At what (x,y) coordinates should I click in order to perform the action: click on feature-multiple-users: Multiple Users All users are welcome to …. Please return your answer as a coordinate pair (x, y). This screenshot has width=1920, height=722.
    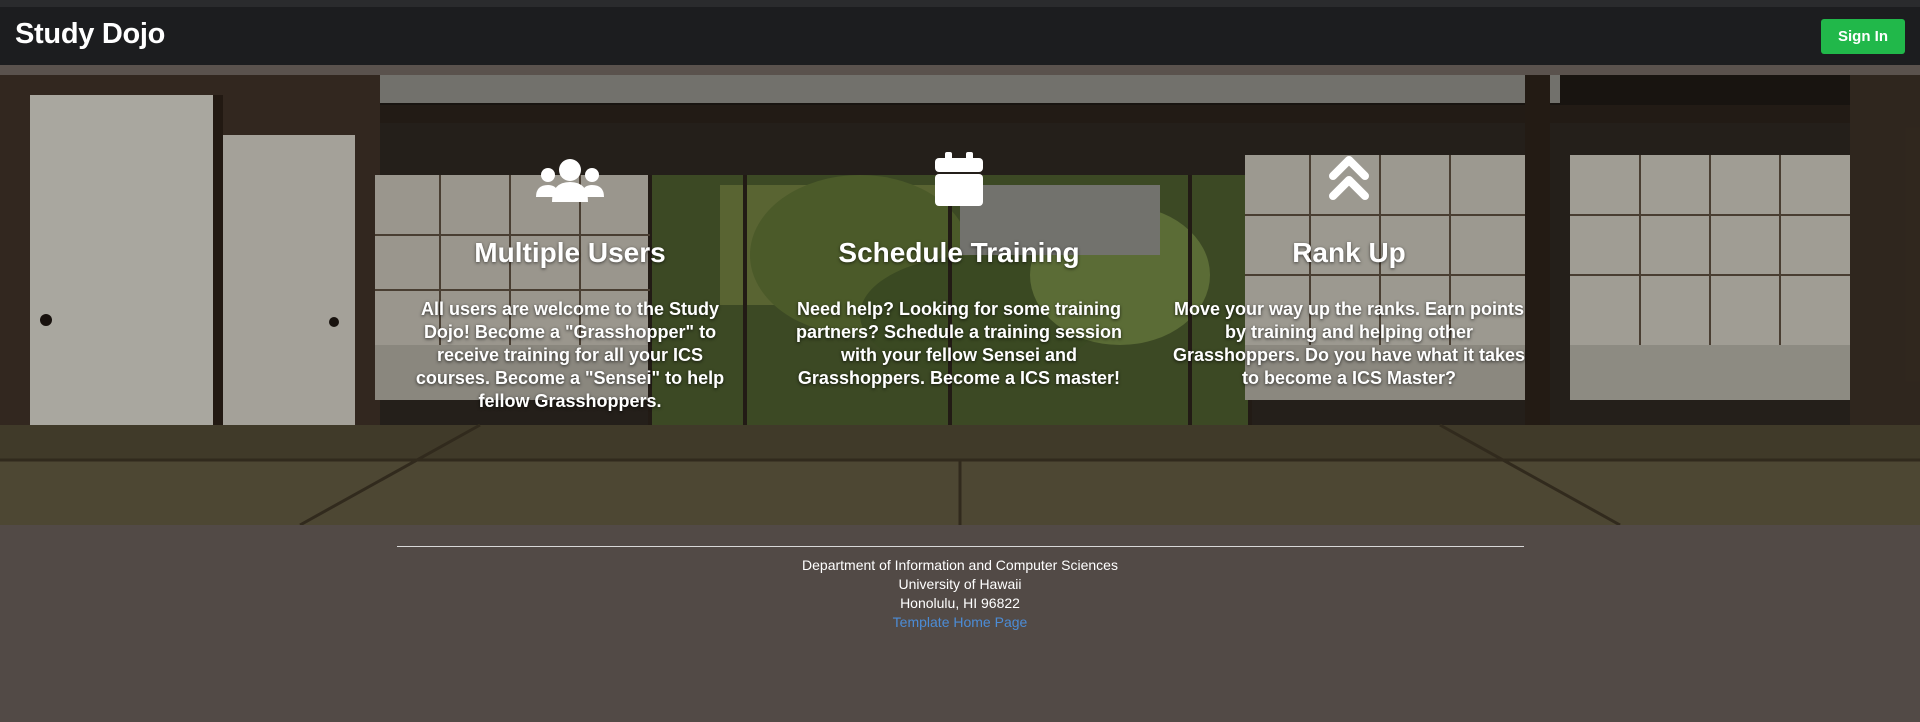
    Looking at the image, I should click on (570, 281).